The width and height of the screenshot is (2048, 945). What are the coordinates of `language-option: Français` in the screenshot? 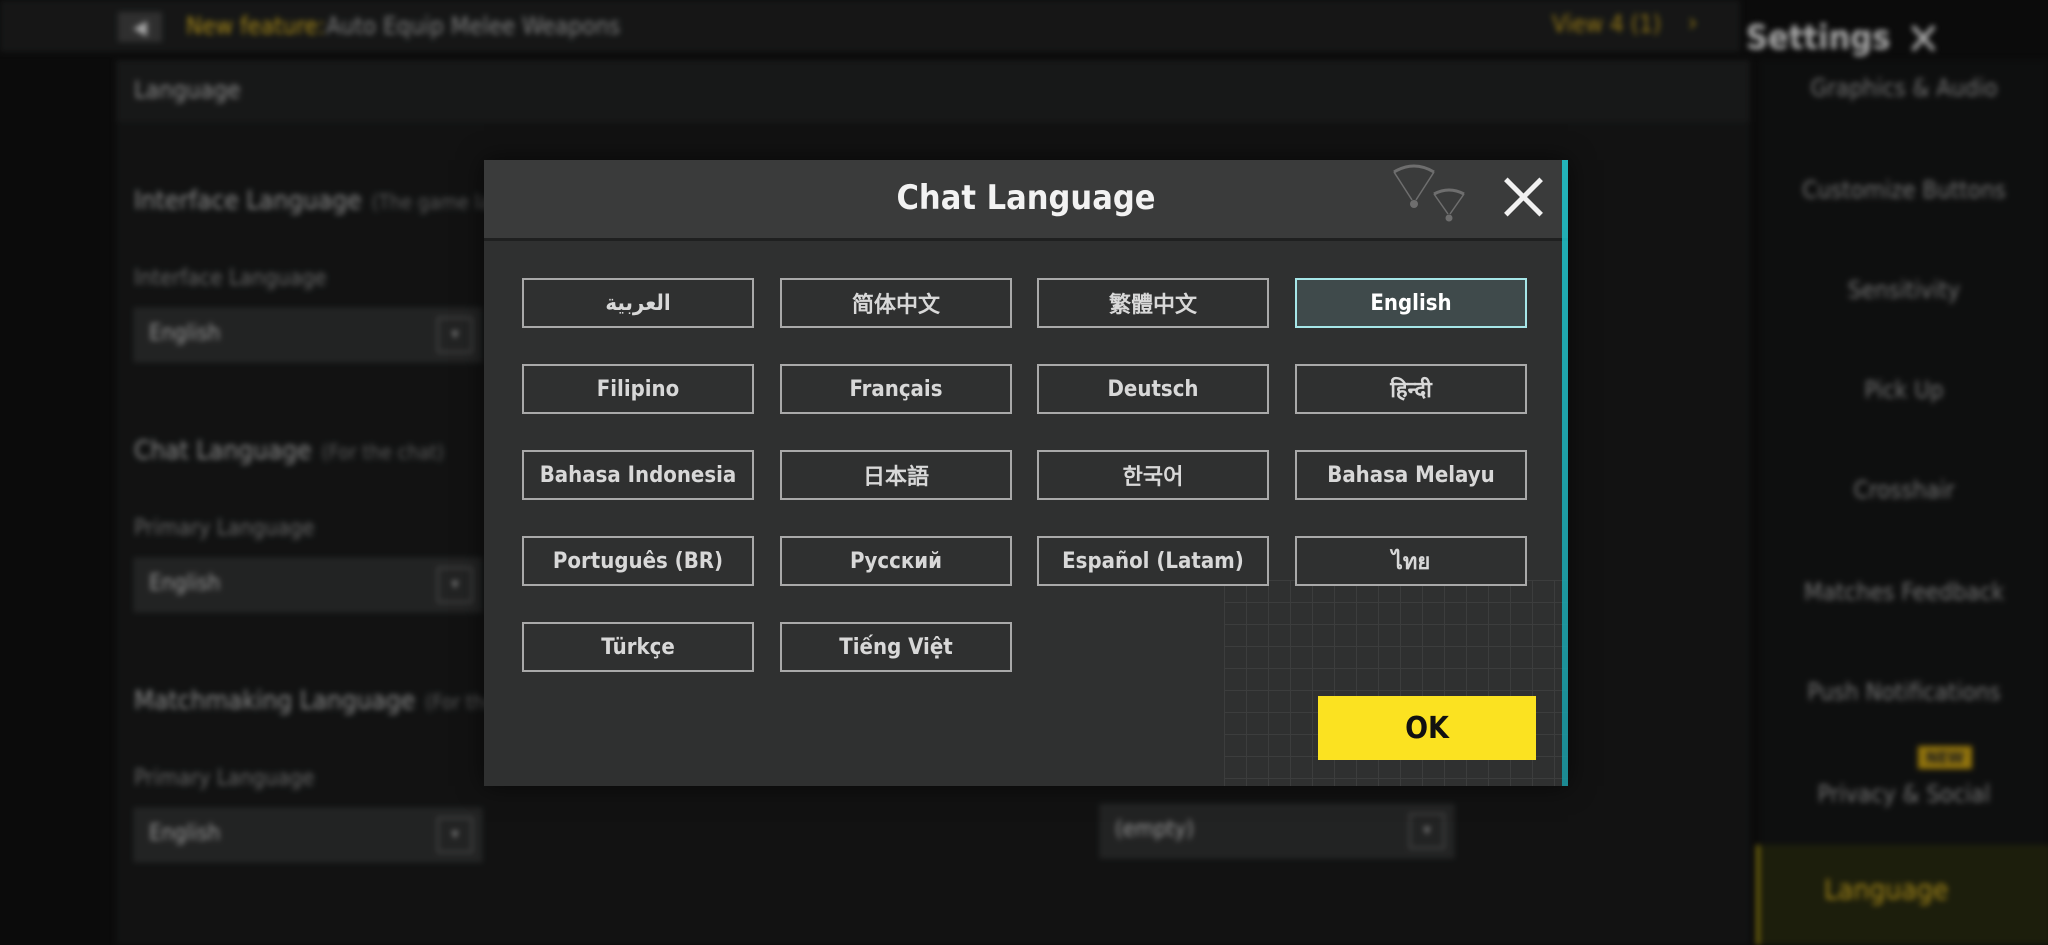 It's located at (896, 389).